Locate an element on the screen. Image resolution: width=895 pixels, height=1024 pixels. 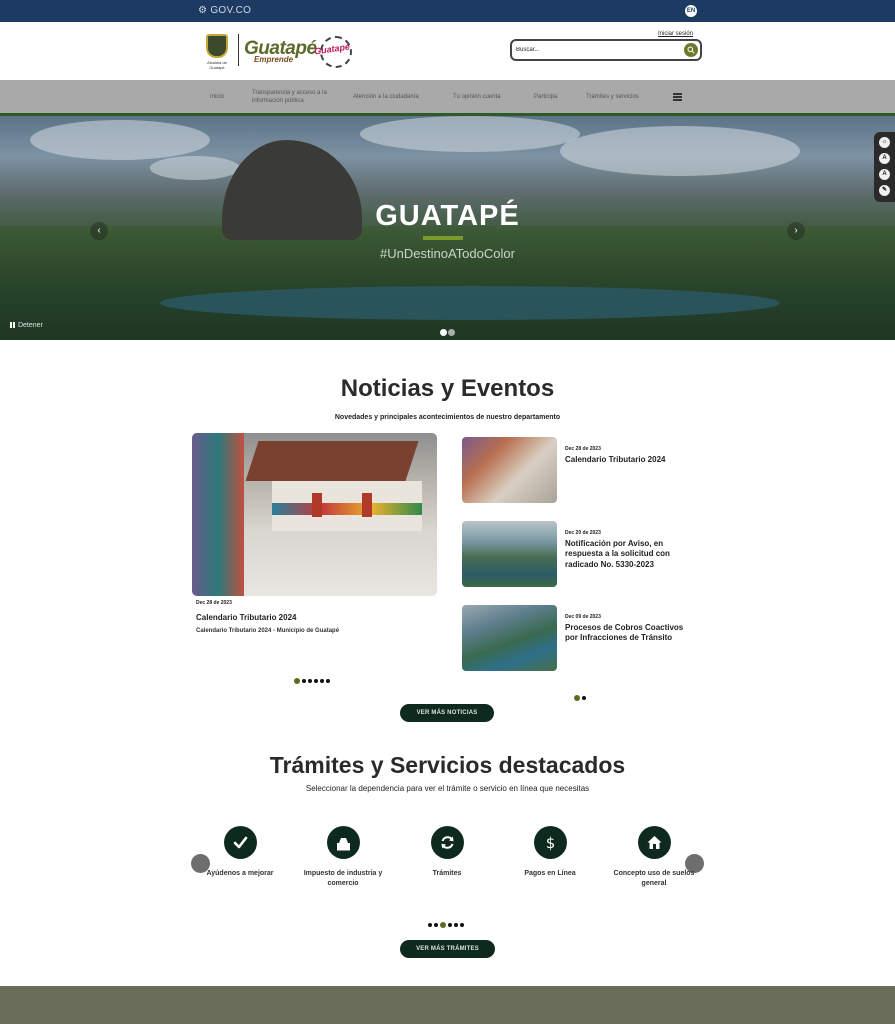
nav-item-opinion: Tu opinión cuenta is located at coordinates (476, 97).